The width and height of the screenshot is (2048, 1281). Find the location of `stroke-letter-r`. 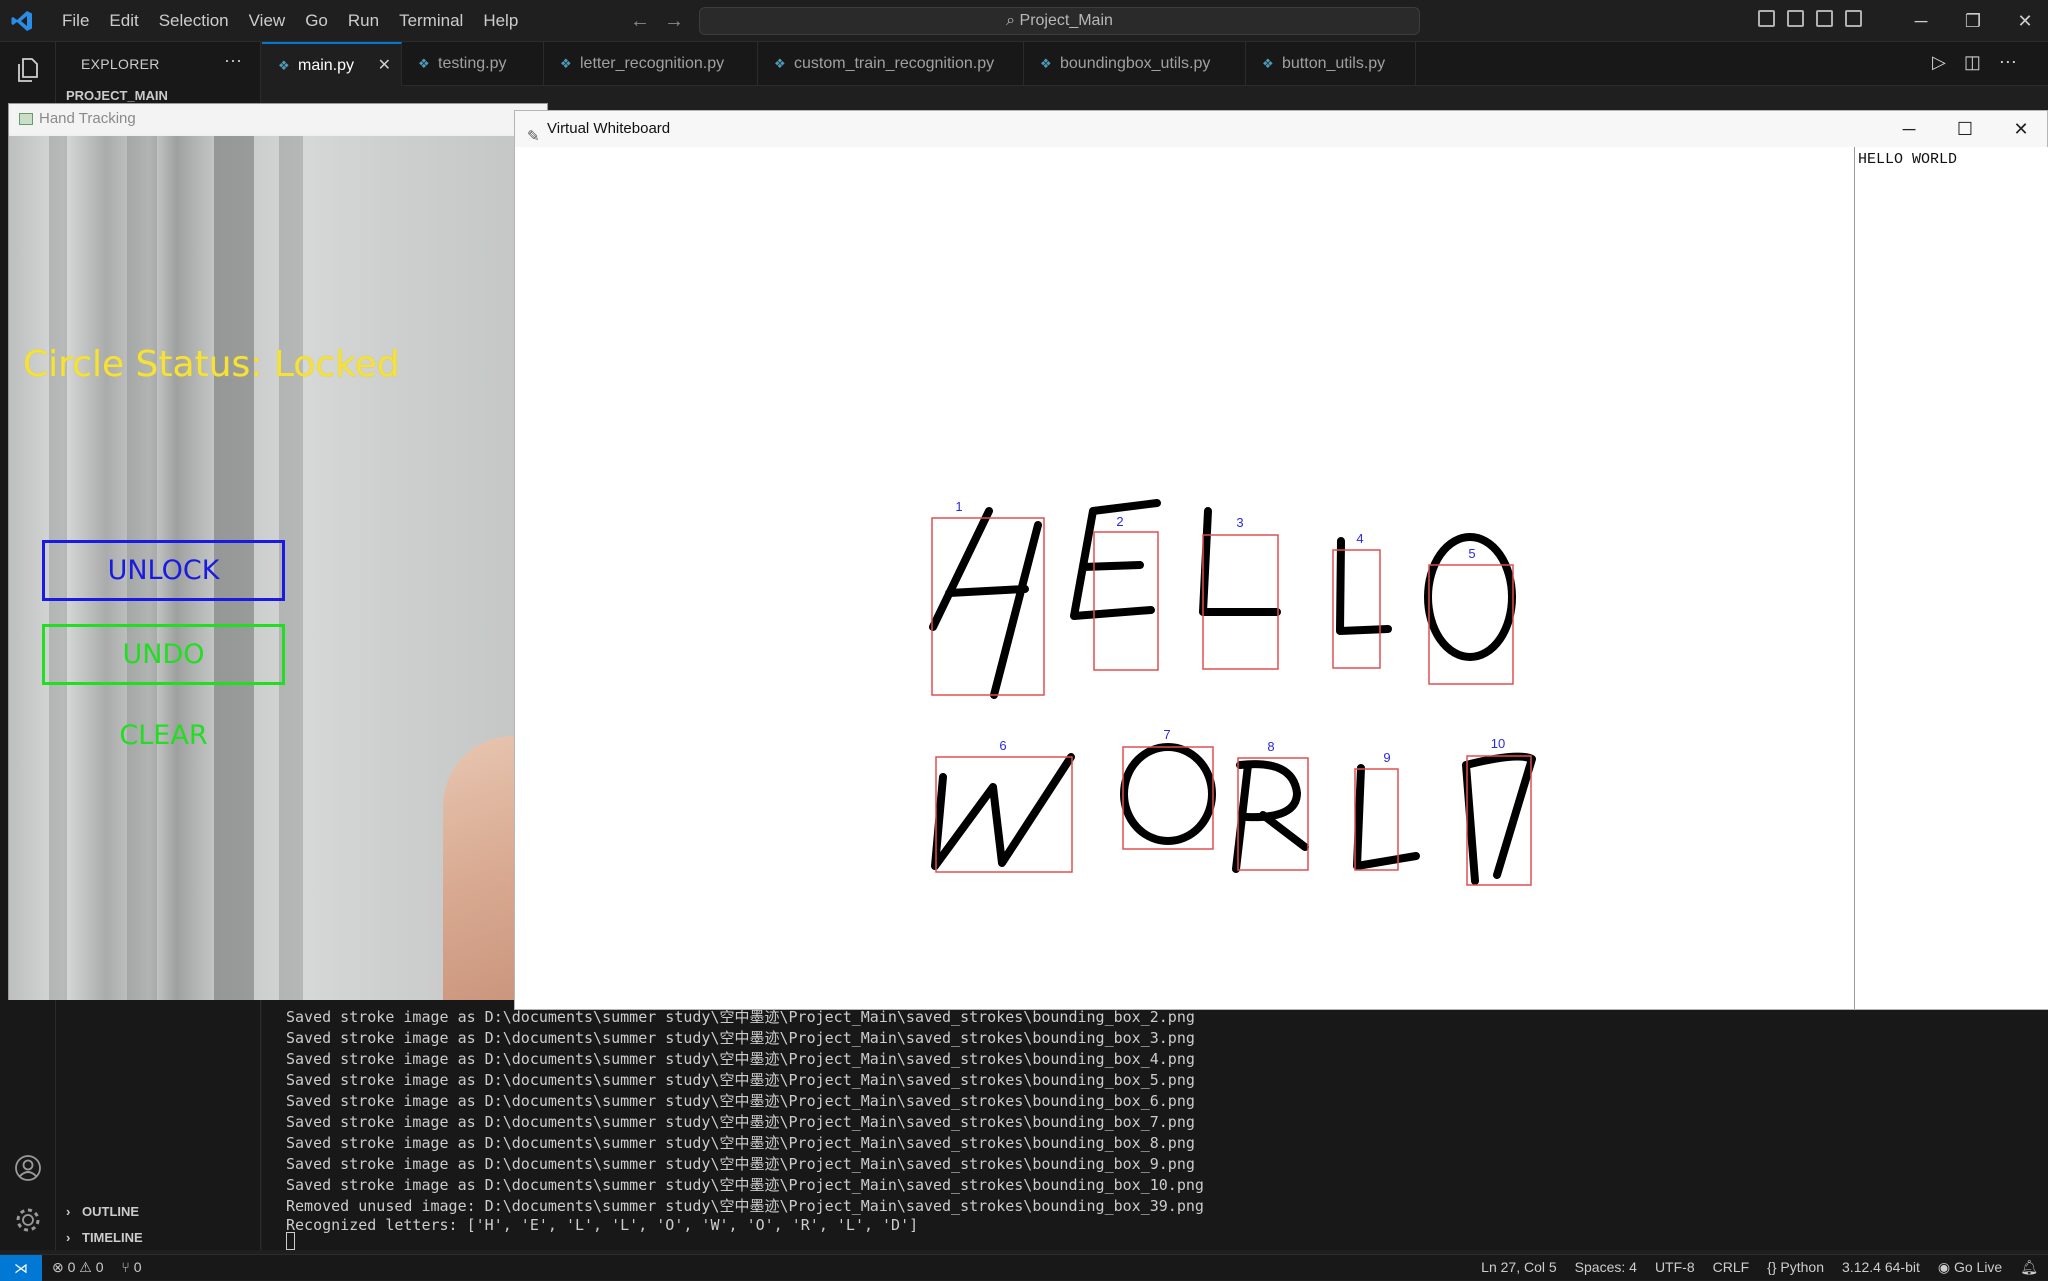

stroke-letter-r is located at coordinates (1270, 816).